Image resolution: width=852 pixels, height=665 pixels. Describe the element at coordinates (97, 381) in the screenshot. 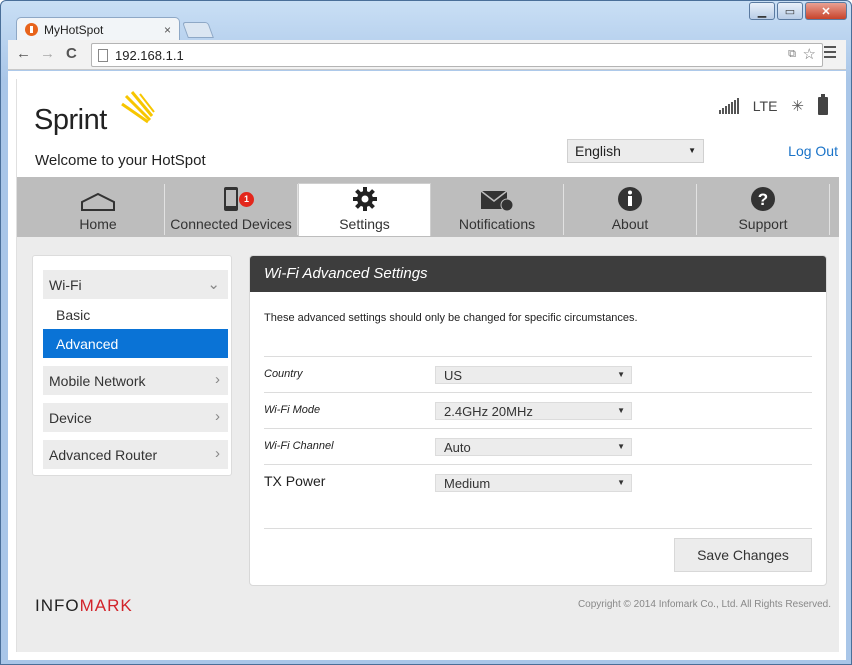

I see `sidebar-item-label: Mobile Network` at that location.